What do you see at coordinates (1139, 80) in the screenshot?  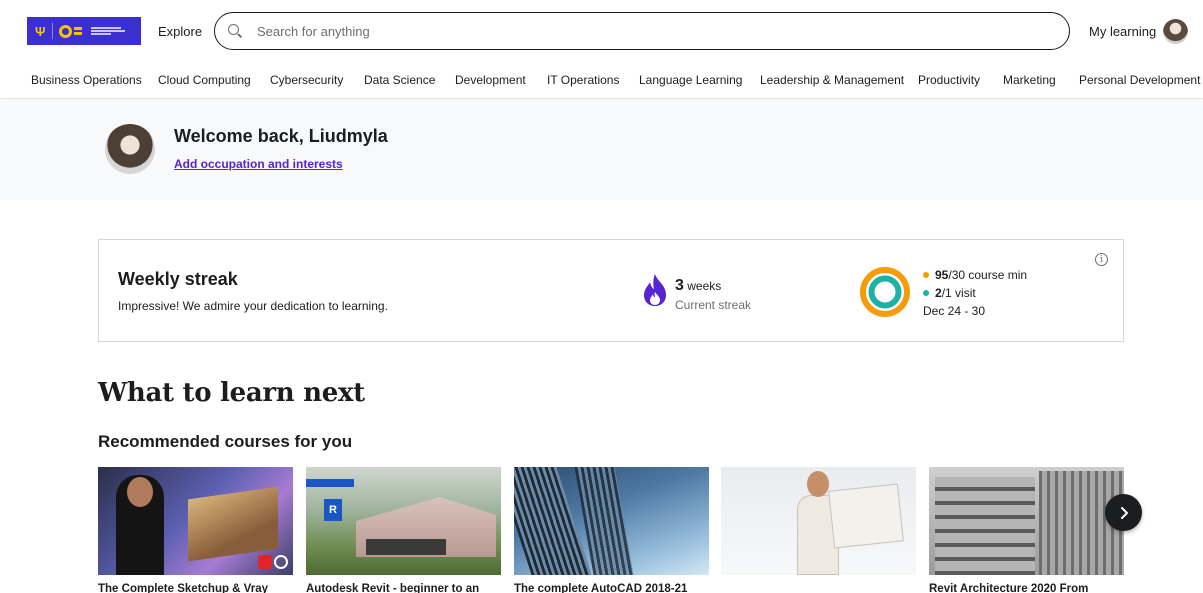 I see `category-personal-development: Personal Development` at bounding box center [1139, 80].